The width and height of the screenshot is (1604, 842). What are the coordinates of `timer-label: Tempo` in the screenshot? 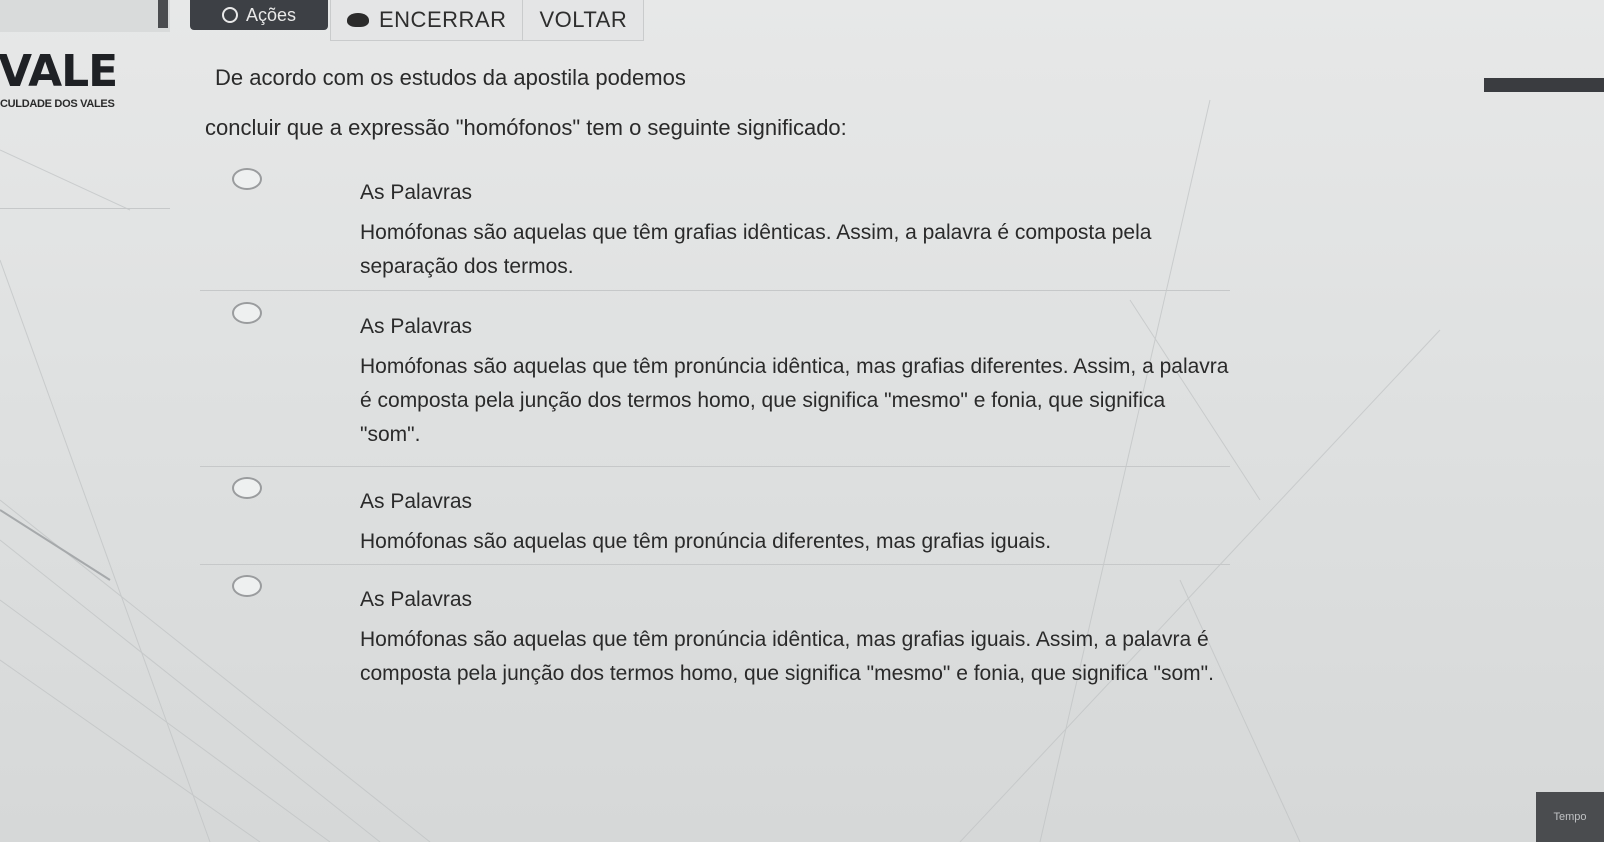 It's located at (1570, 817).